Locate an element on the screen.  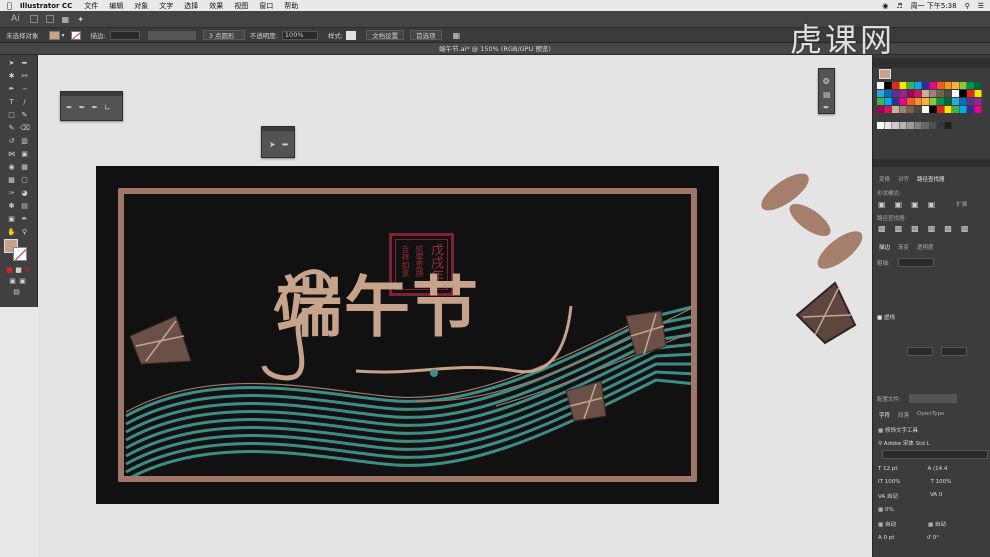
outline-icon: ▩ is located at coordinates (948, 228).